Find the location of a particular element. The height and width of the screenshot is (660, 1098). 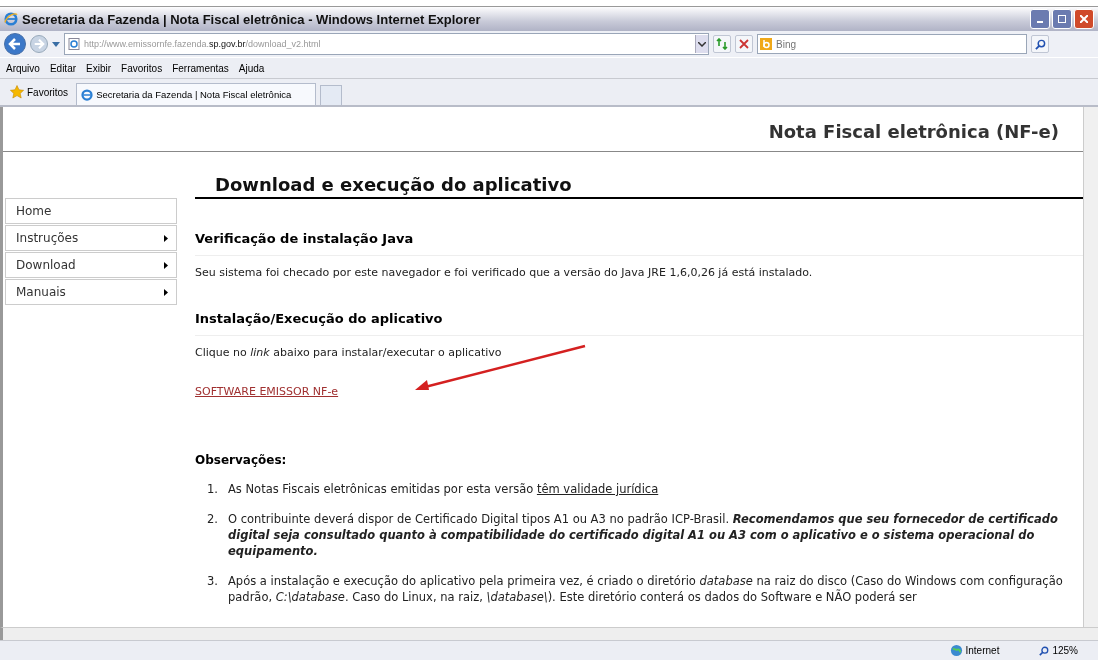

paragraph: Clique no link abaixo para instalar/executar o aplicativo is located at coordinates (349, 352).